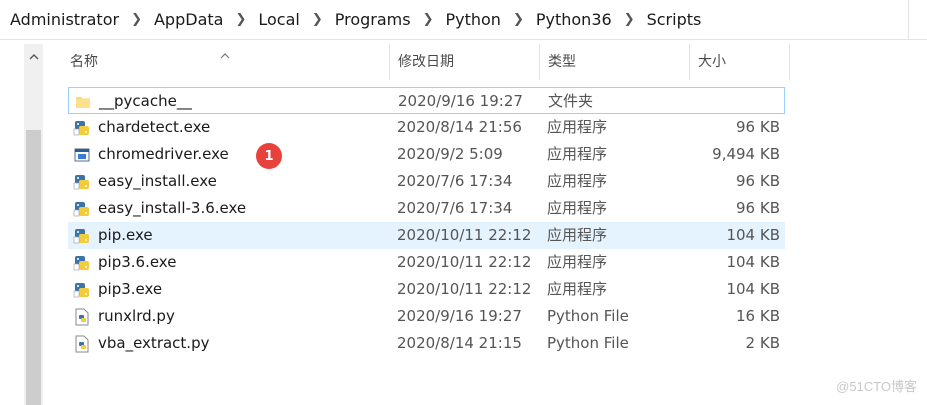 This screenshot has height=405, width=927. What do you see at coordinates (674, 19) in the screenshot?
I see `breadcrumb-scripts: Scripts` at bounding box center [674, 19].